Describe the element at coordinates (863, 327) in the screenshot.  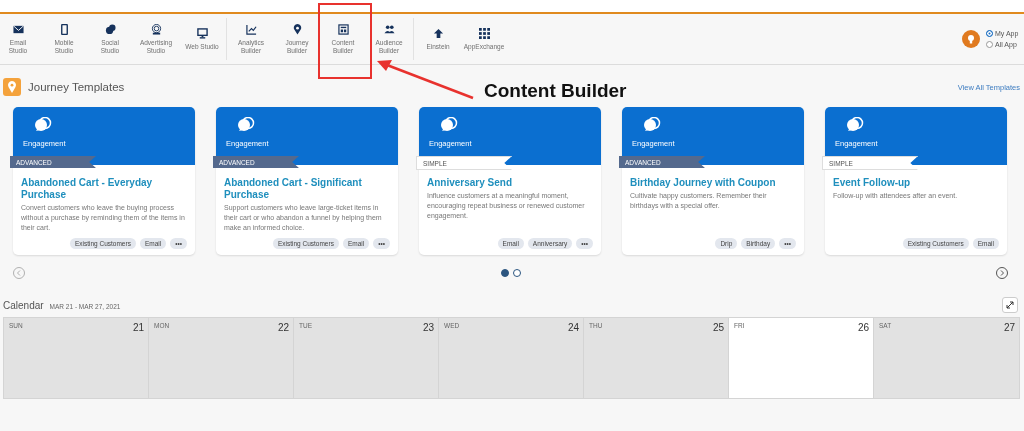
I see `date-number: 26` at that location.